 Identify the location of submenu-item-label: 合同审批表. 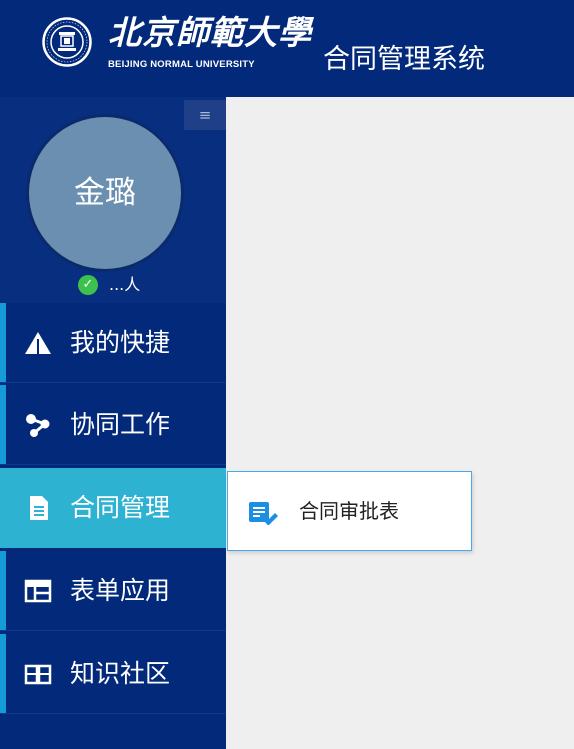
(349, 511).